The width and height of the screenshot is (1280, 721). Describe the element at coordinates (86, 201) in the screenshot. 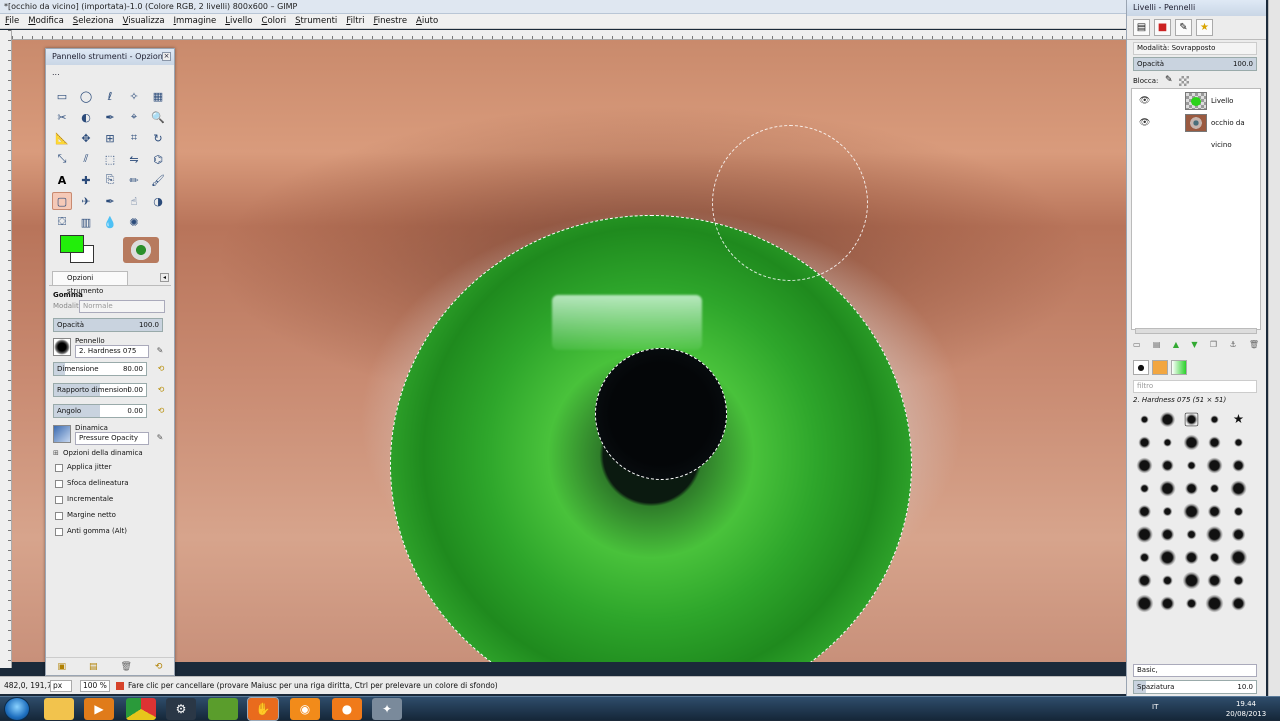

I see `airbrush-tool-icon: ✈` at that location.